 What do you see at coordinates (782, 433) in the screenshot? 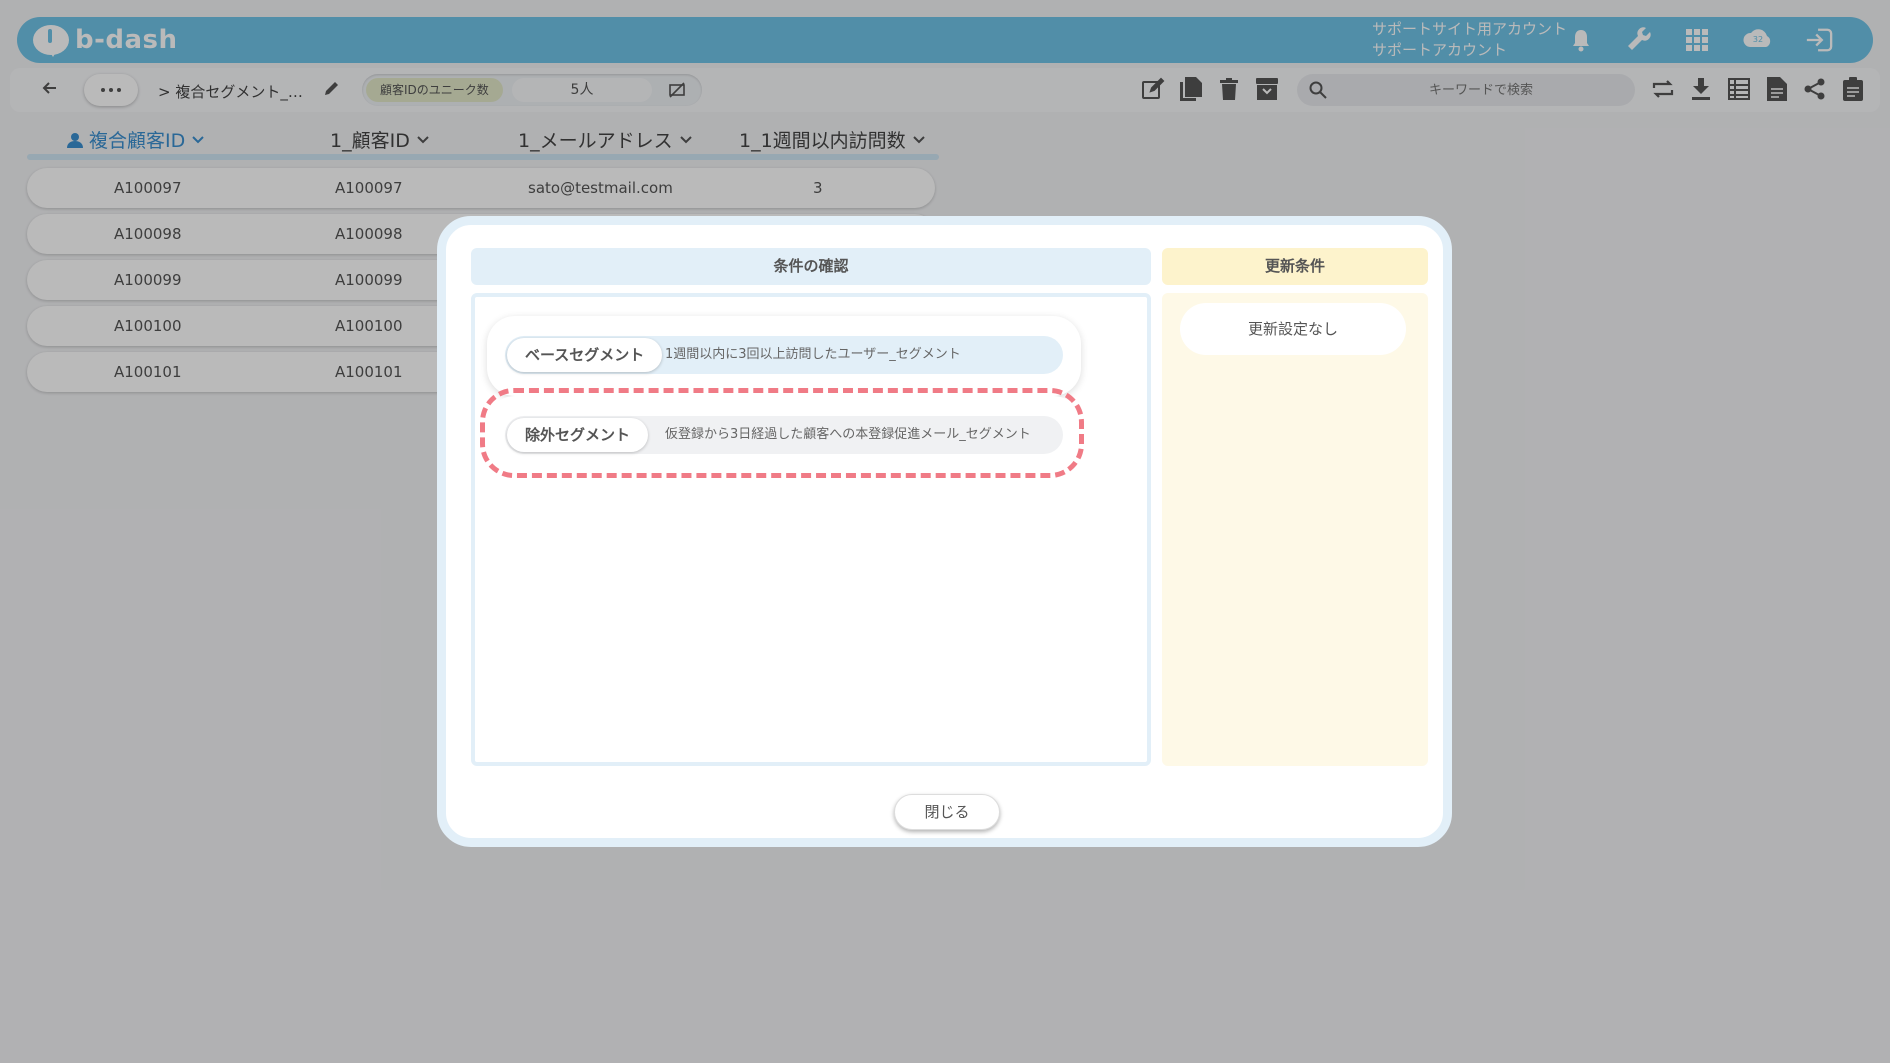
I see `exclude-segment-highlight` at bounding box center [782, 433].